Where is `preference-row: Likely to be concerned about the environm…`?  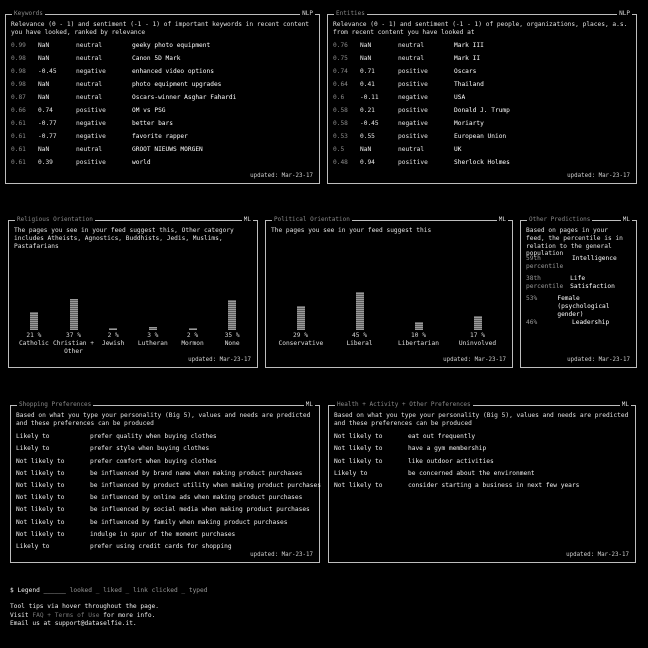
preference-row: Likely to be concerned about the environm… is located at coordinates (434, 474).